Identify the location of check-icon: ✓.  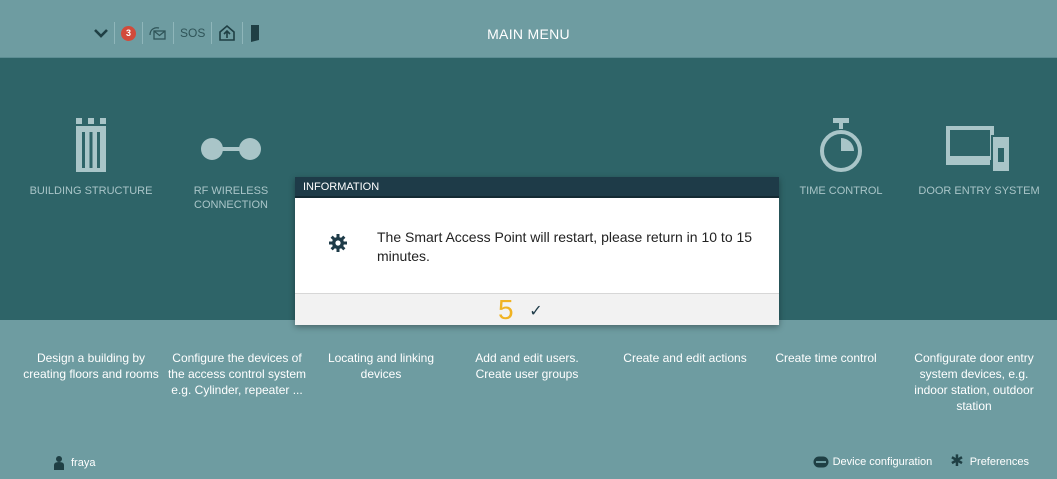
(536, 311).